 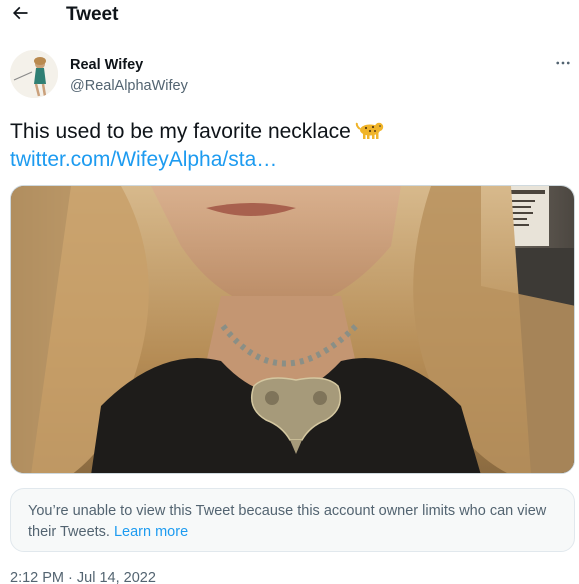 What do you see at coordinates (151, 532) in the screenshot?
I see `learn-more-link: Learn more` at bounding box center [151, 532].